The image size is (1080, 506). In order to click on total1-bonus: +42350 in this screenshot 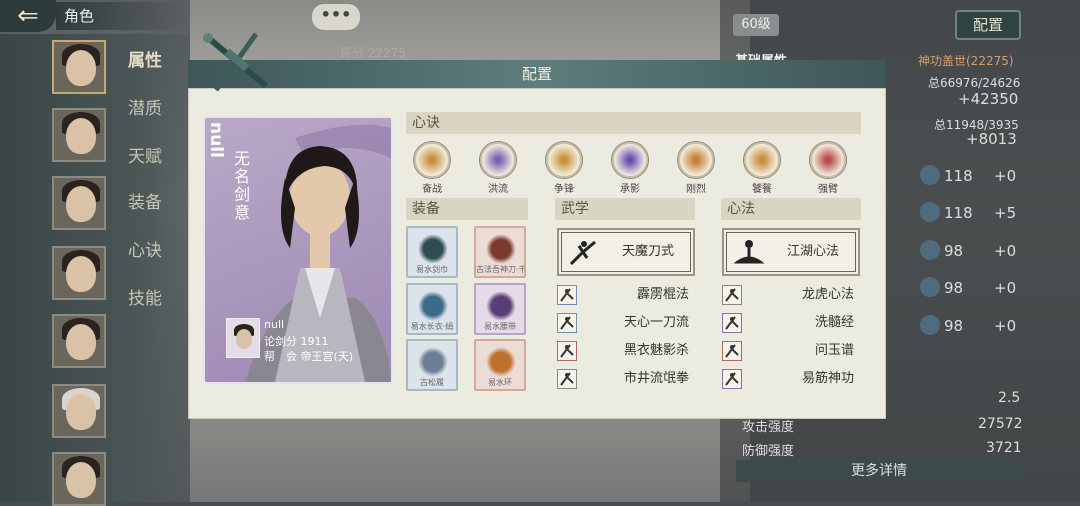, I will do `click(988, 99)`.